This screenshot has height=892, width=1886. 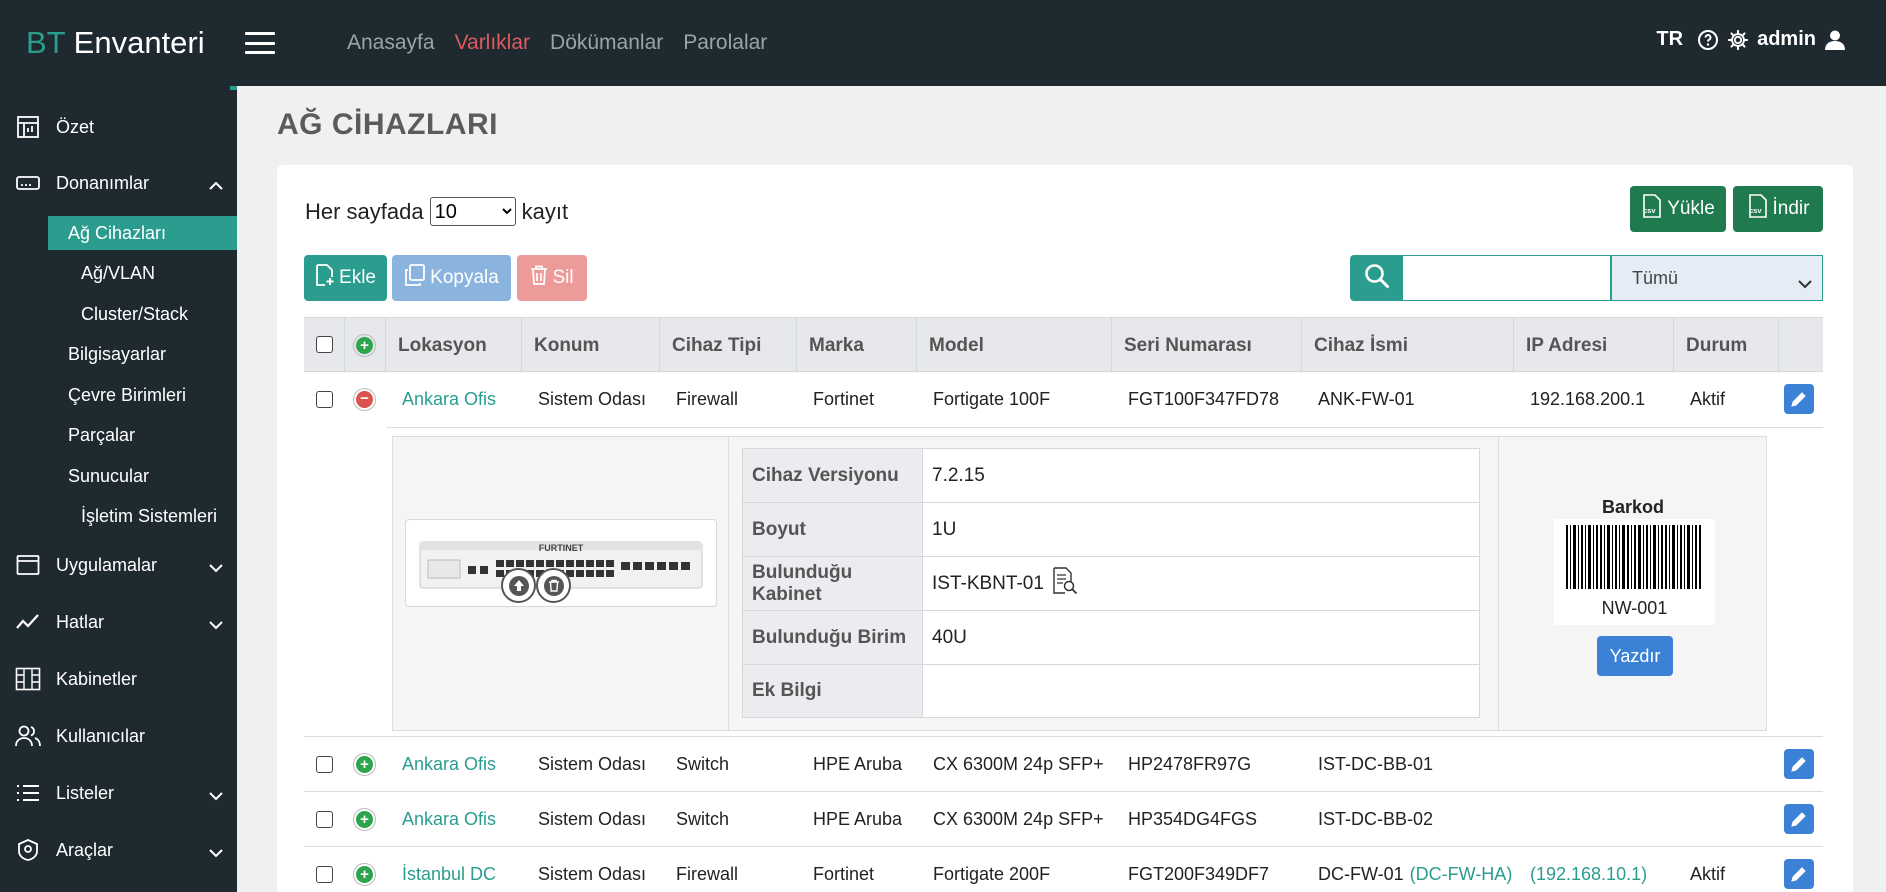 What do you see at coordinates (1111, 475) in the screenshot?
I see `detail-row-version: Cihaz Versiyonu 7.2.15` at bounding box center [1111, 475].